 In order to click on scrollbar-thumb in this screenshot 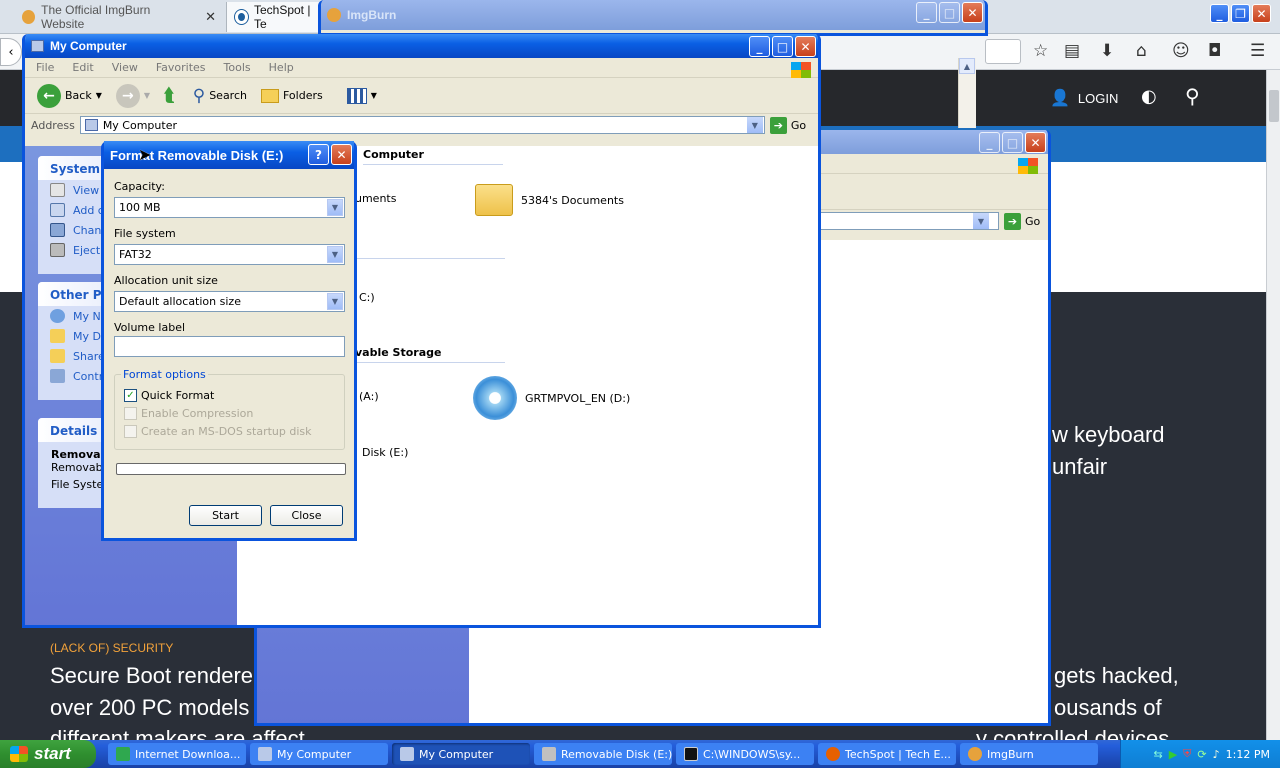, I will do `click(1274, 106)`.